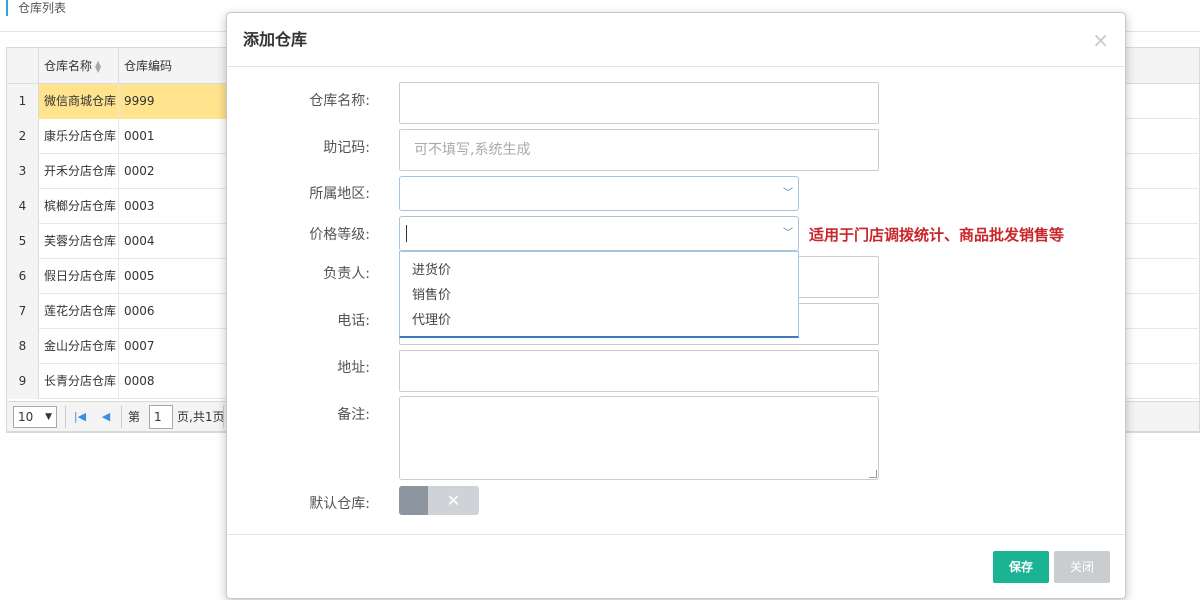  I want to click on header-row-number, so click(23, 66).